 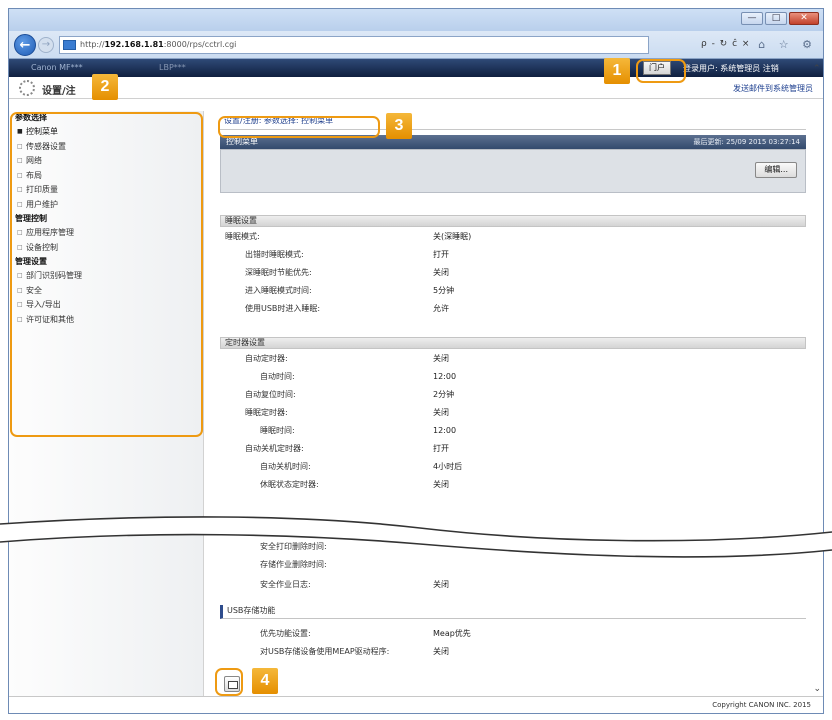 What do you see at coordinates (773, 88) in the screenshot?
I see `mail-admin-link: 发送邮件到系统管理员` at bounding box center [773, 88].